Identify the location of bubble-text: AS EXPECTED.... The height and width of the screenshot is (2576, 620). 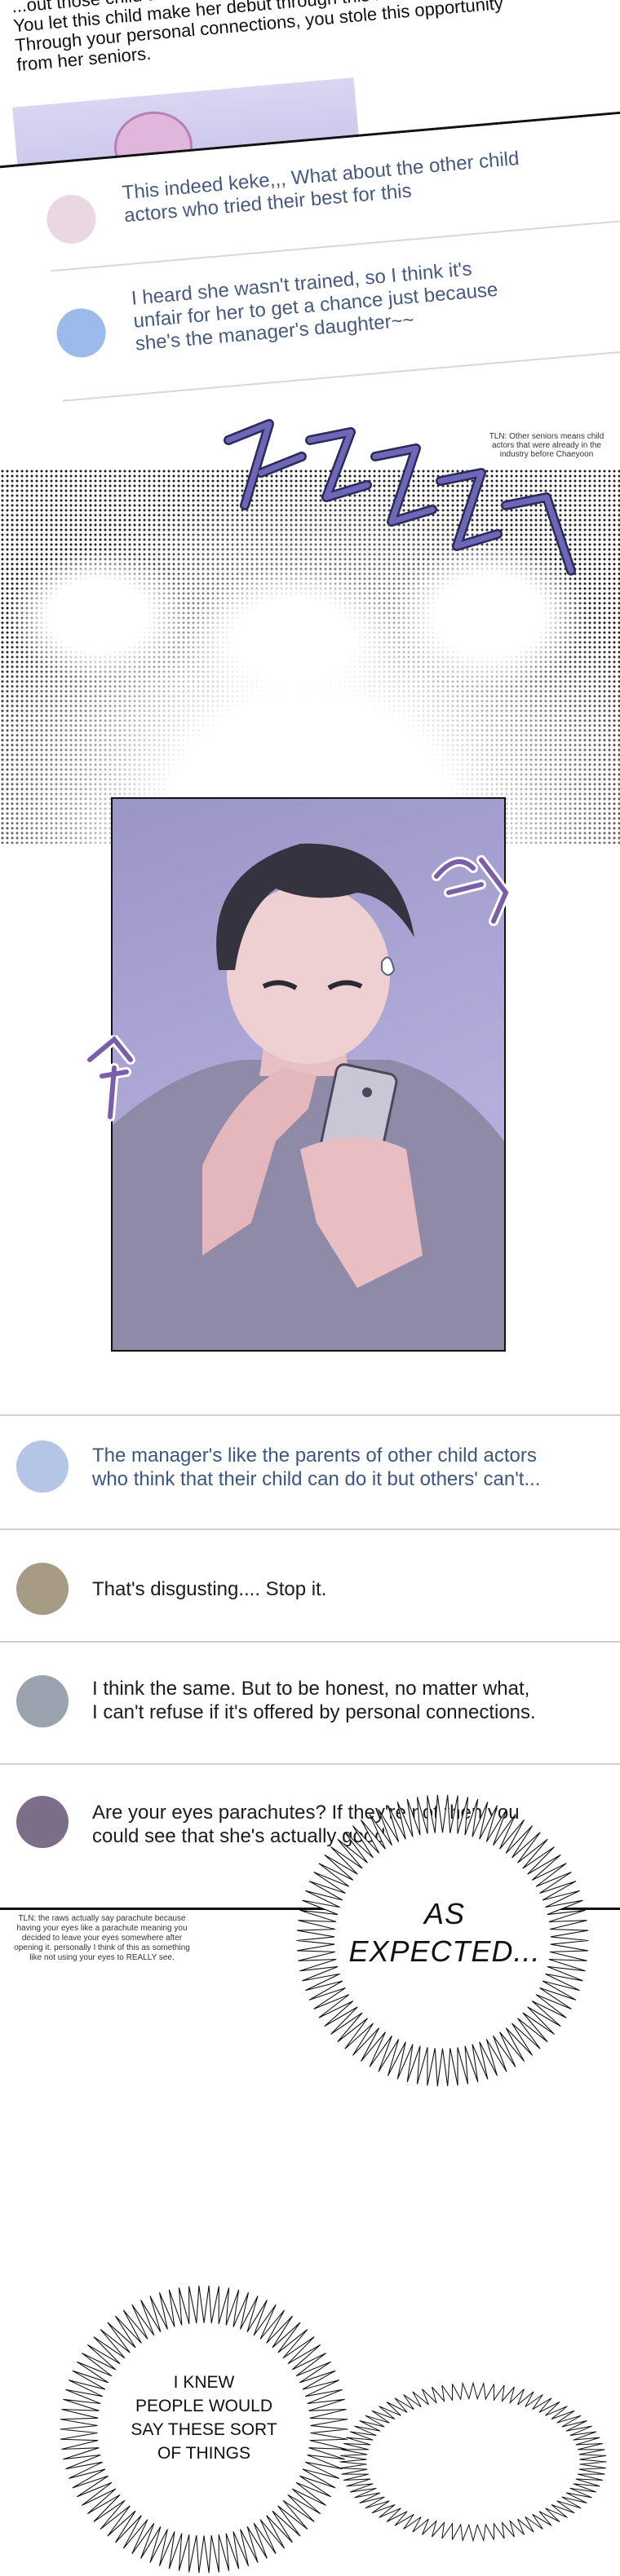
(444, 1932).